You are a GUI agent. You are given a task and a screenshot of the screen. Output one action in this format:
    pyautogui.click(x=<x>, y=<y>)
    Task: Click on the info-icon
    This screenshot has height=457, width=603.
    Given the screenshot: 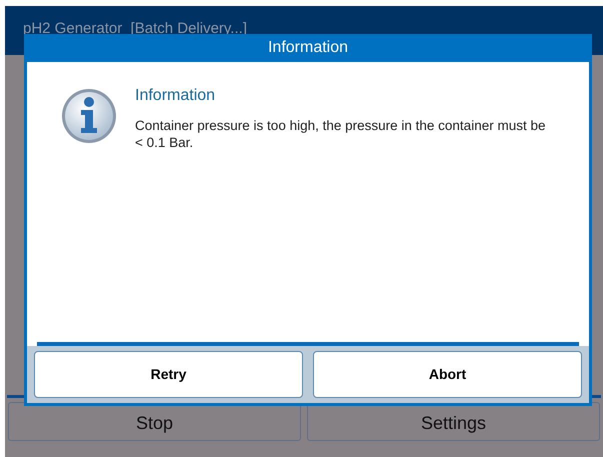 What is the action you would take?
    pyautogui.click(x=89, y=116)
    